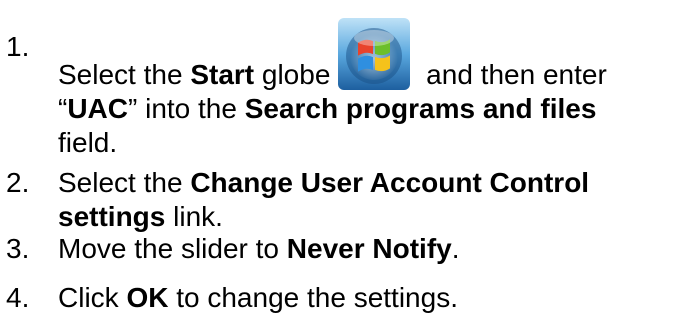 This screenshot has width=675, height=321. Describe the element at coordinates (222, 74) in the screenshot. I see `start-label: Start` at that location.